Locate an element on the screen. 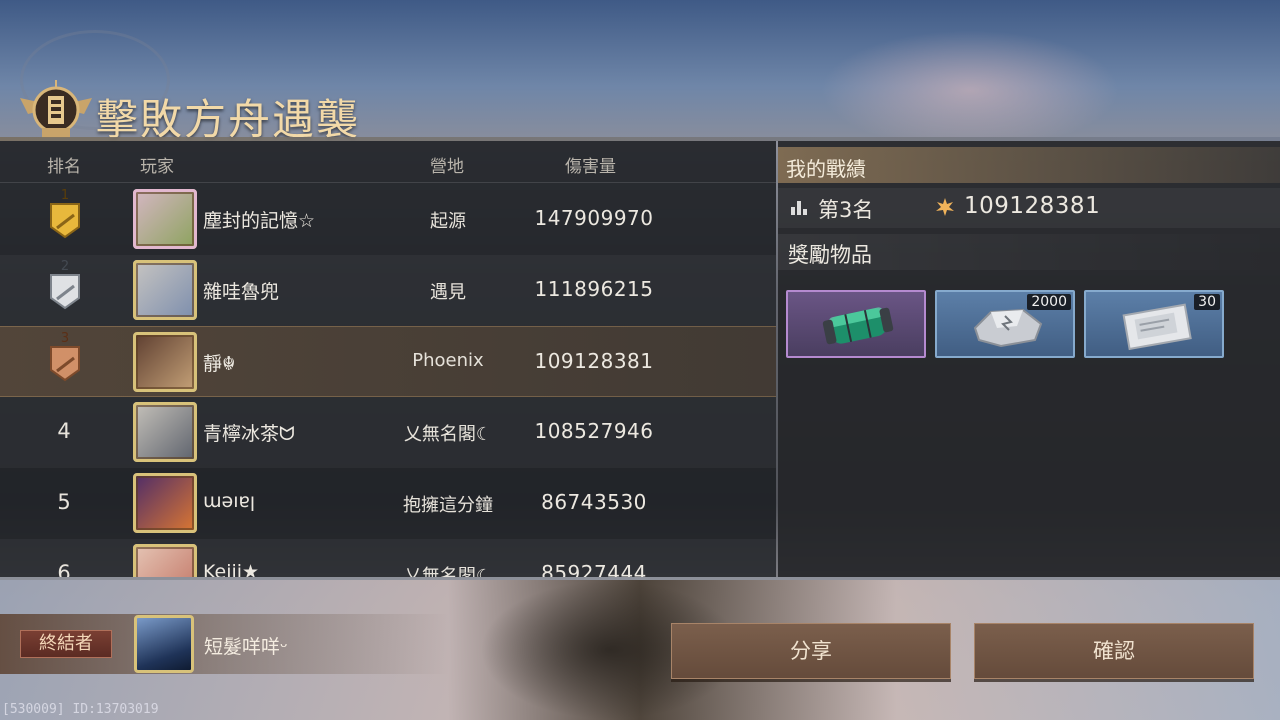 The width and height of the screenshot is (1280, 720). rank-number: 5 is located at coordinates (64, 502).